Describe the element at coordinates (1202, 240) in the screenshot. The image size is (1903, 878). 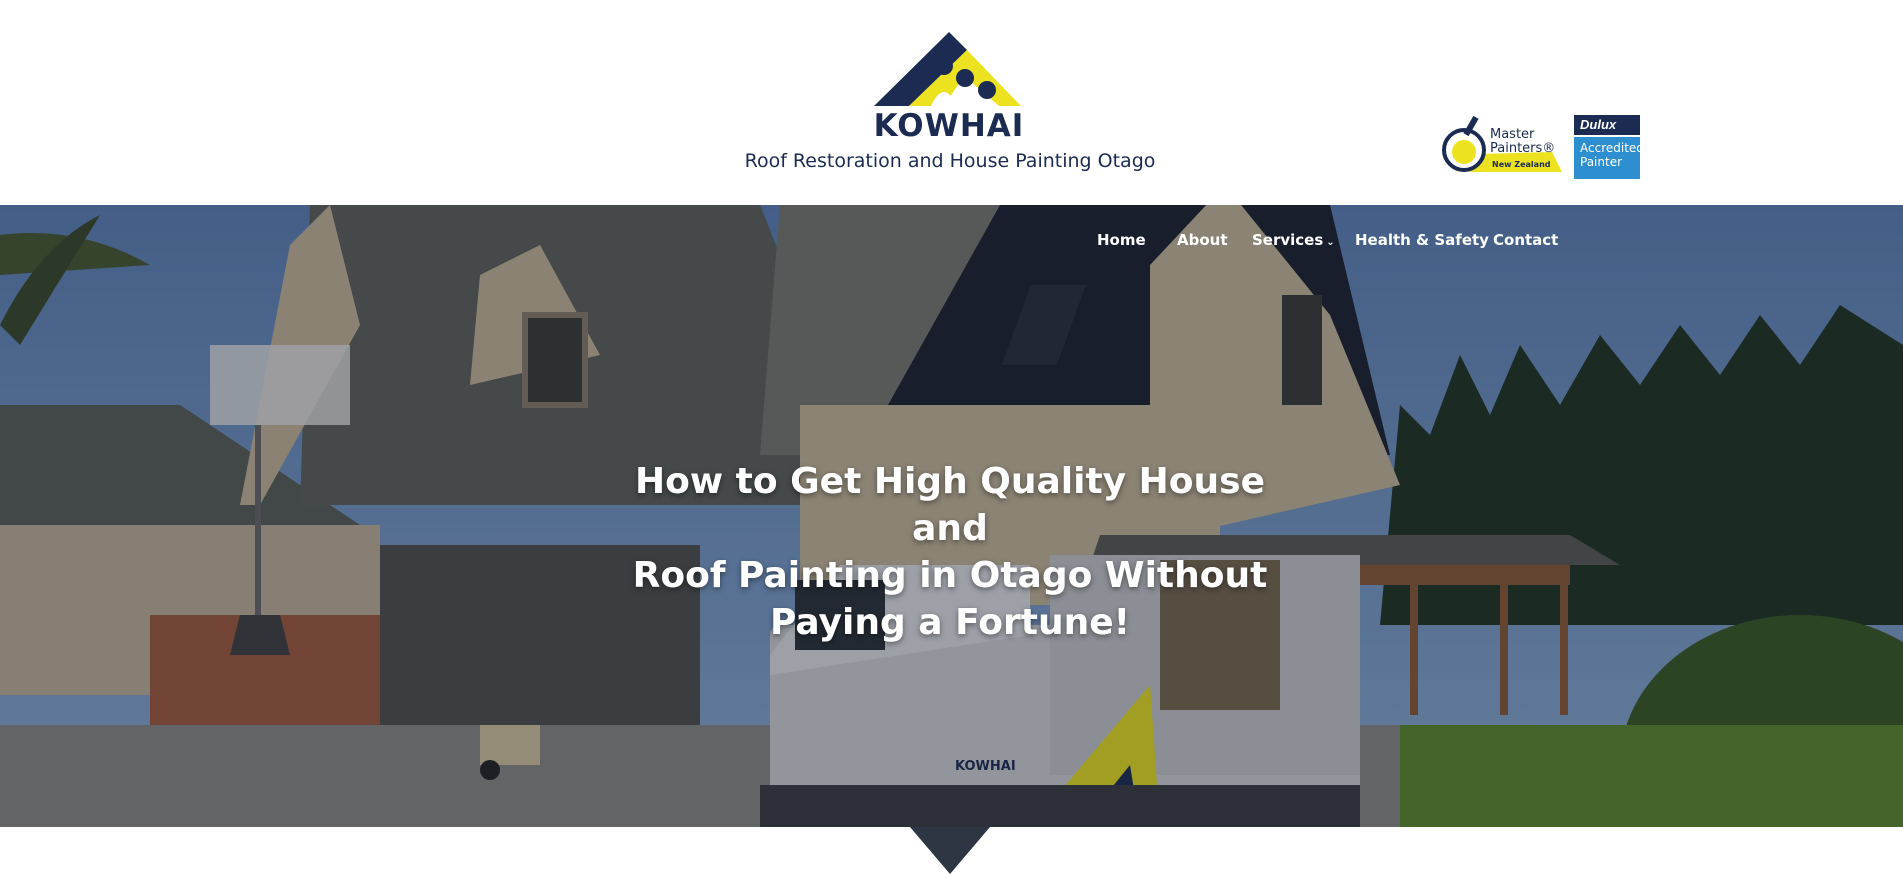
I see `nav-about: About` at that location.